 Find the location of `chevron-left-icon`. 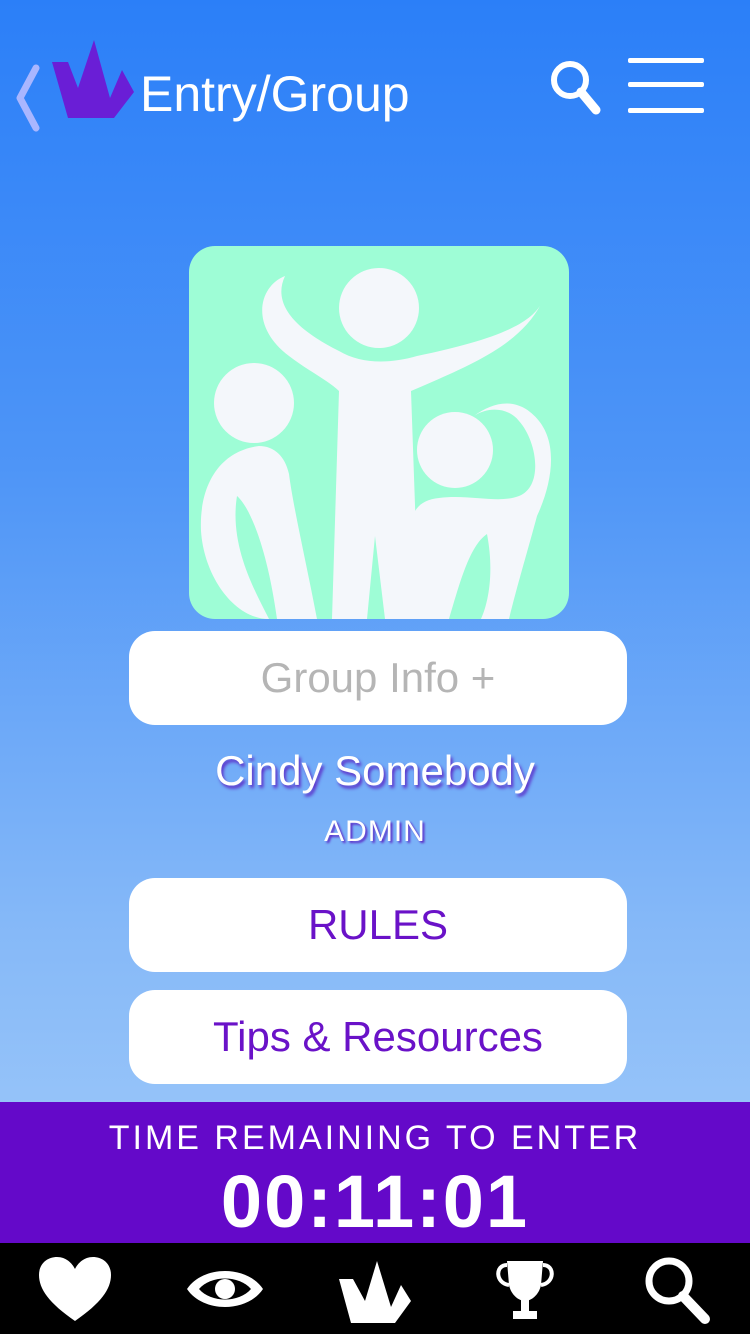

chevron-left-icon is located at coordinates (28, 98).